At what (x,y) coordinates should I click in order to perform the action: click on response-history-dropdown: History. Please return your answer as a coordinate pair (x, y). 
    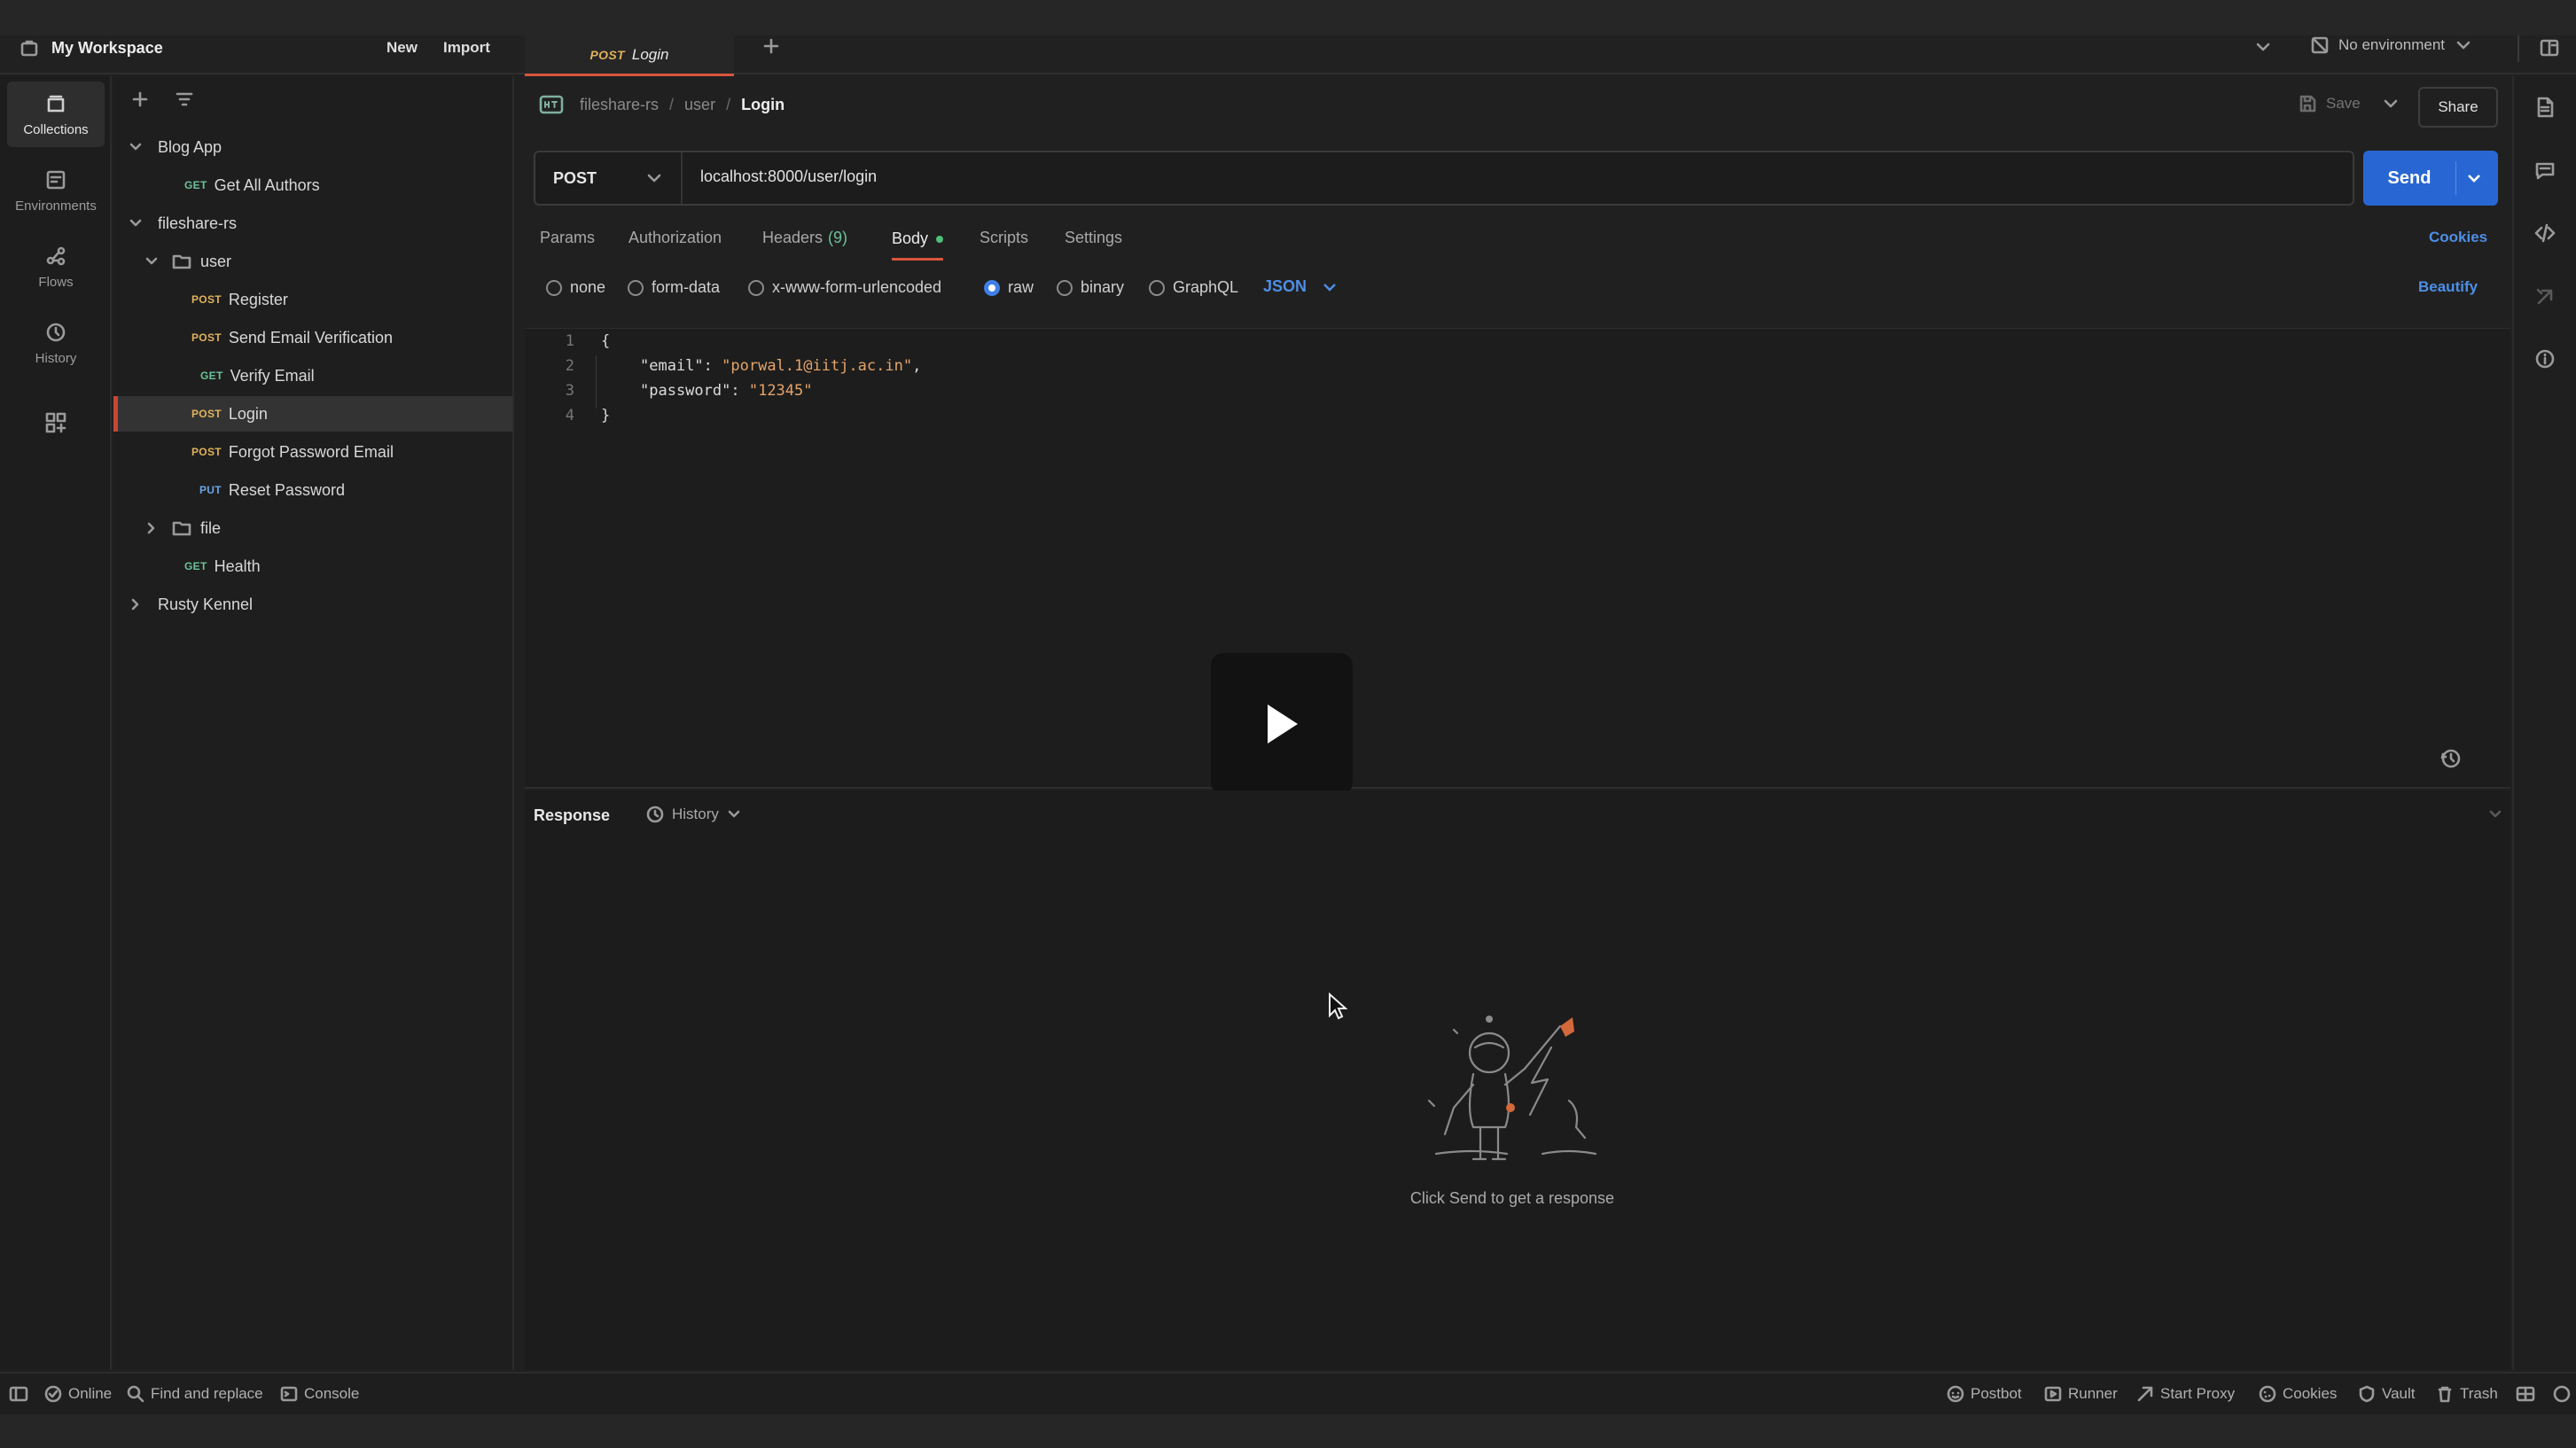
    Looking at the image, I should click on (693, 815).